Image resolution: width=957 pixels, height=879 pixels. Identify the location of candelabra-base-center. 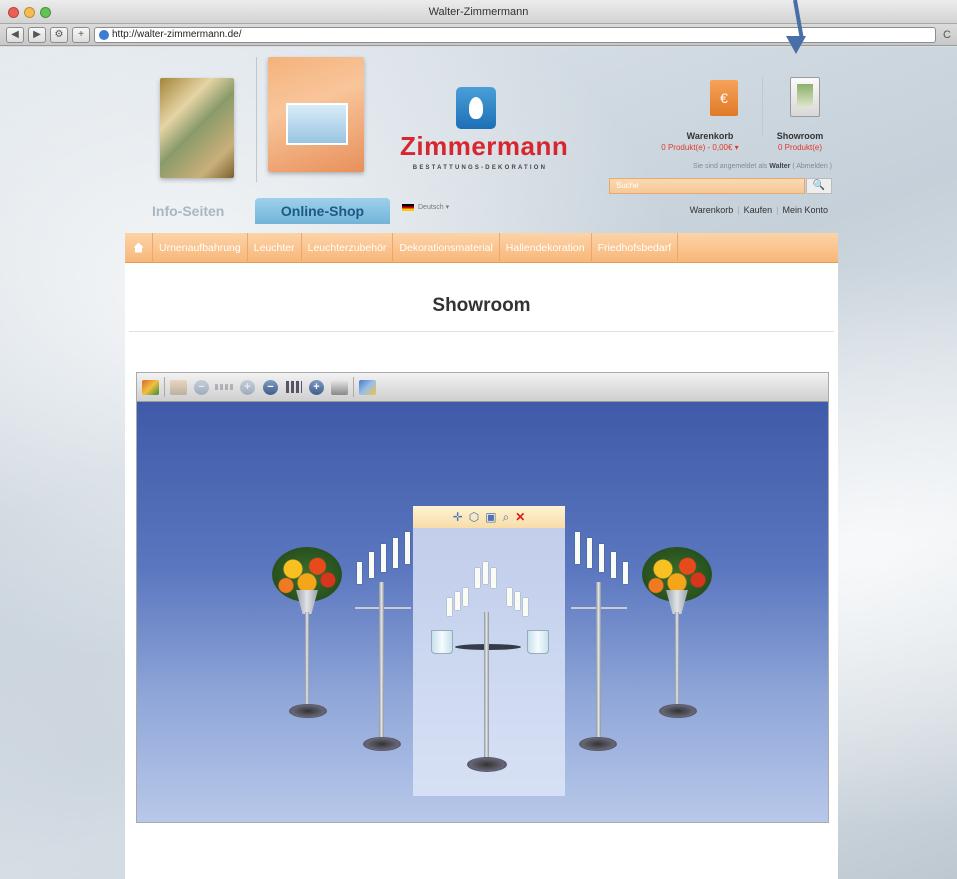
(487, 764).